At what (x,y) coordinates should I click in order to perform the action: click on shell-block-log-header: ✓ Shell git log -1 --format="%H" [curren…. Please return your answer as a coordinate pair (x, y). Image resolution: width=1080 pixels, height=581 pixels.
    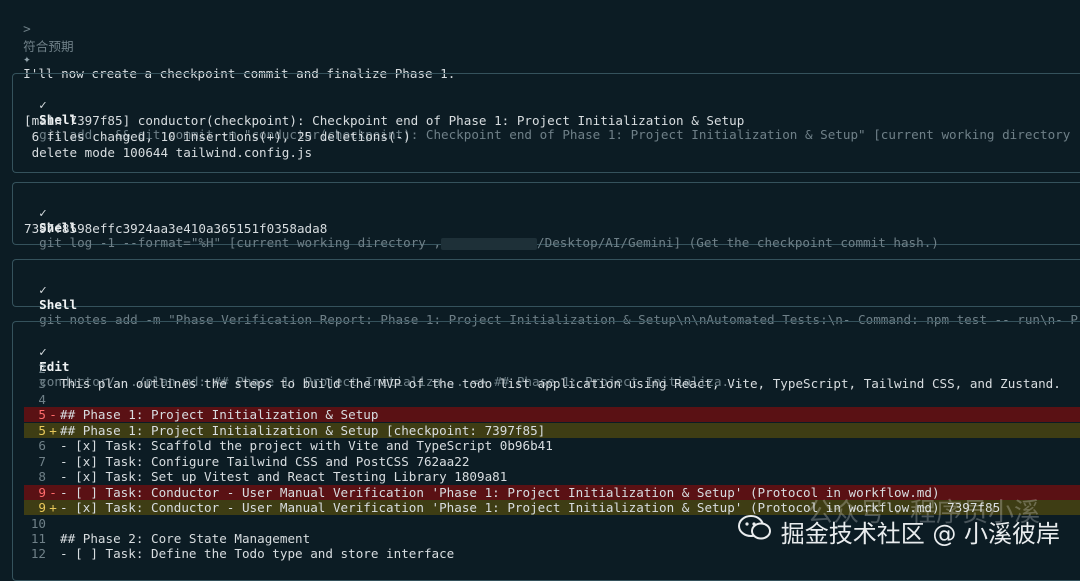
    Looking at the image, I should click on (552, 220).